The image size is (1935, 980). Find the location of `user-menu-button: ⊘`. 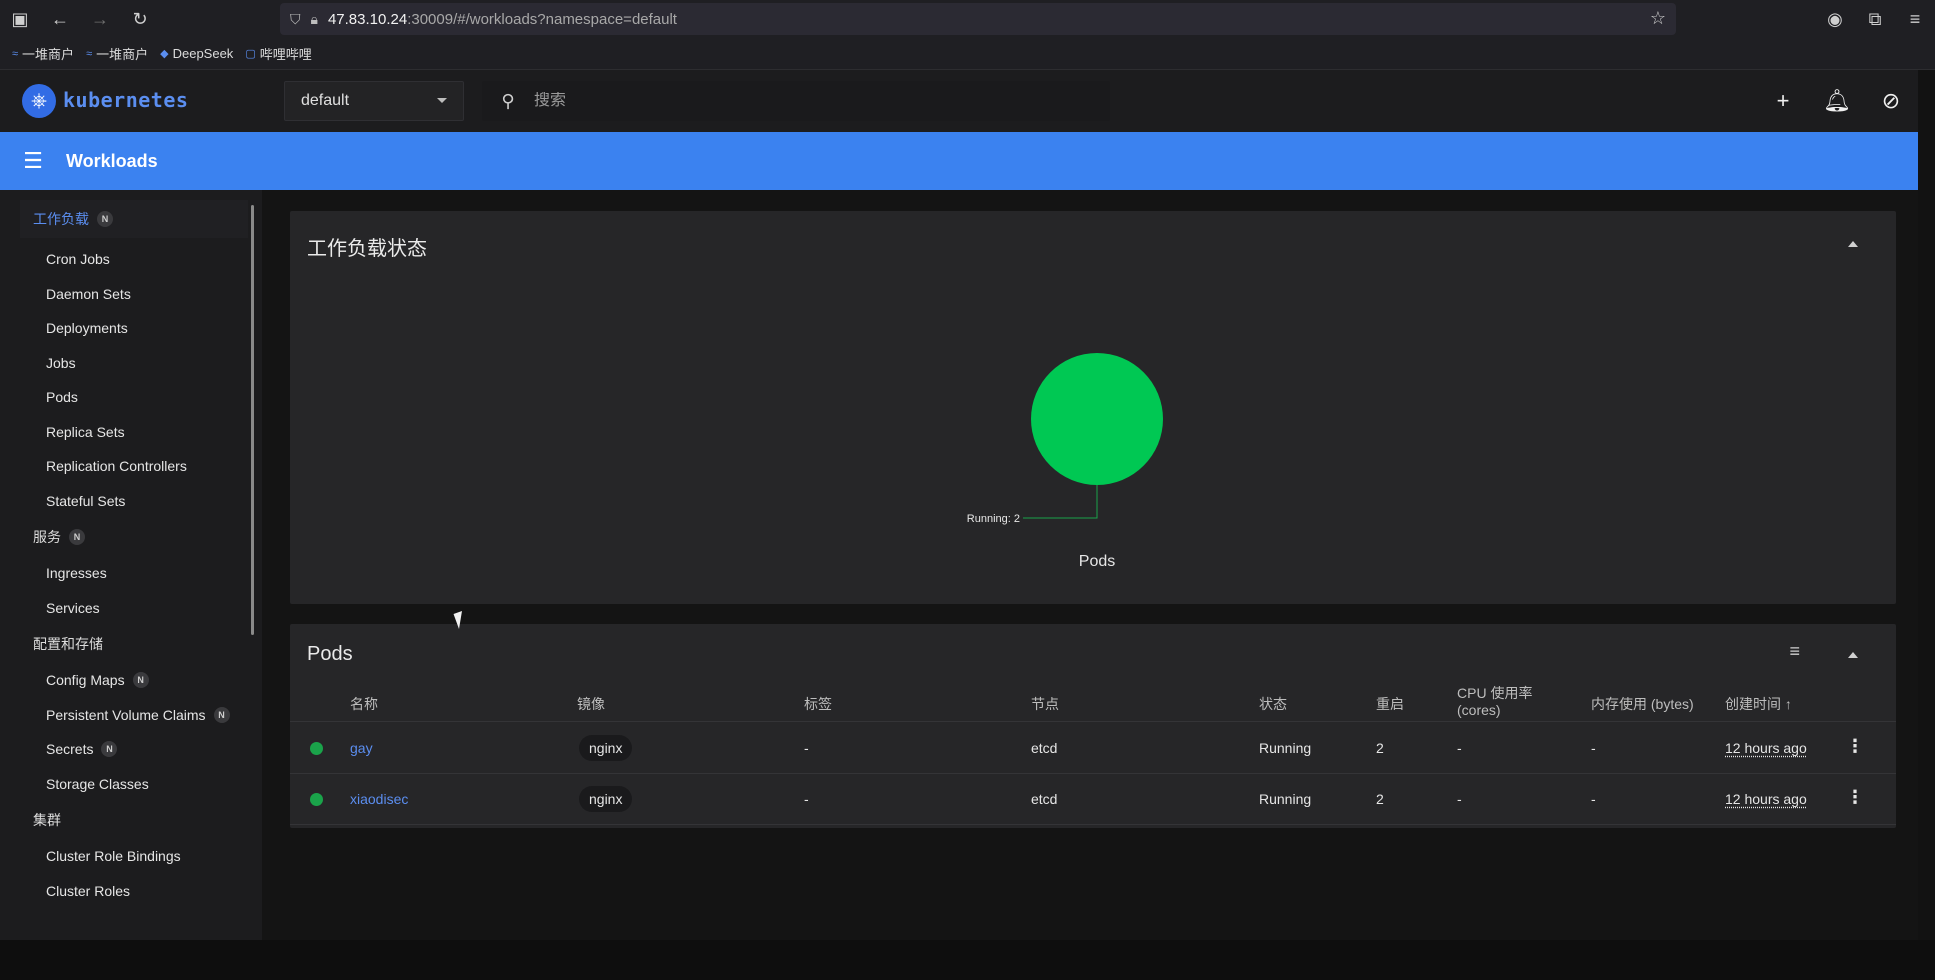

user-menu-button: ⊘ is located at coordinates (1891, 101).